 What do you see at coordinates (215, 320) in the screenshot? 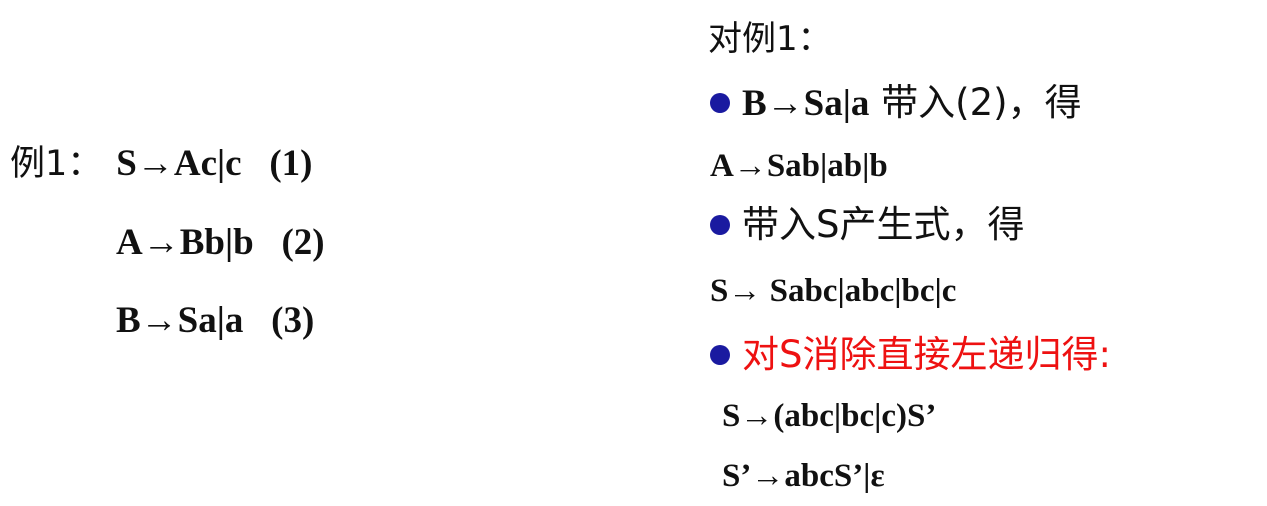
I see `production-3: B→Sa|a (3)` at bounding box center [215, 320].